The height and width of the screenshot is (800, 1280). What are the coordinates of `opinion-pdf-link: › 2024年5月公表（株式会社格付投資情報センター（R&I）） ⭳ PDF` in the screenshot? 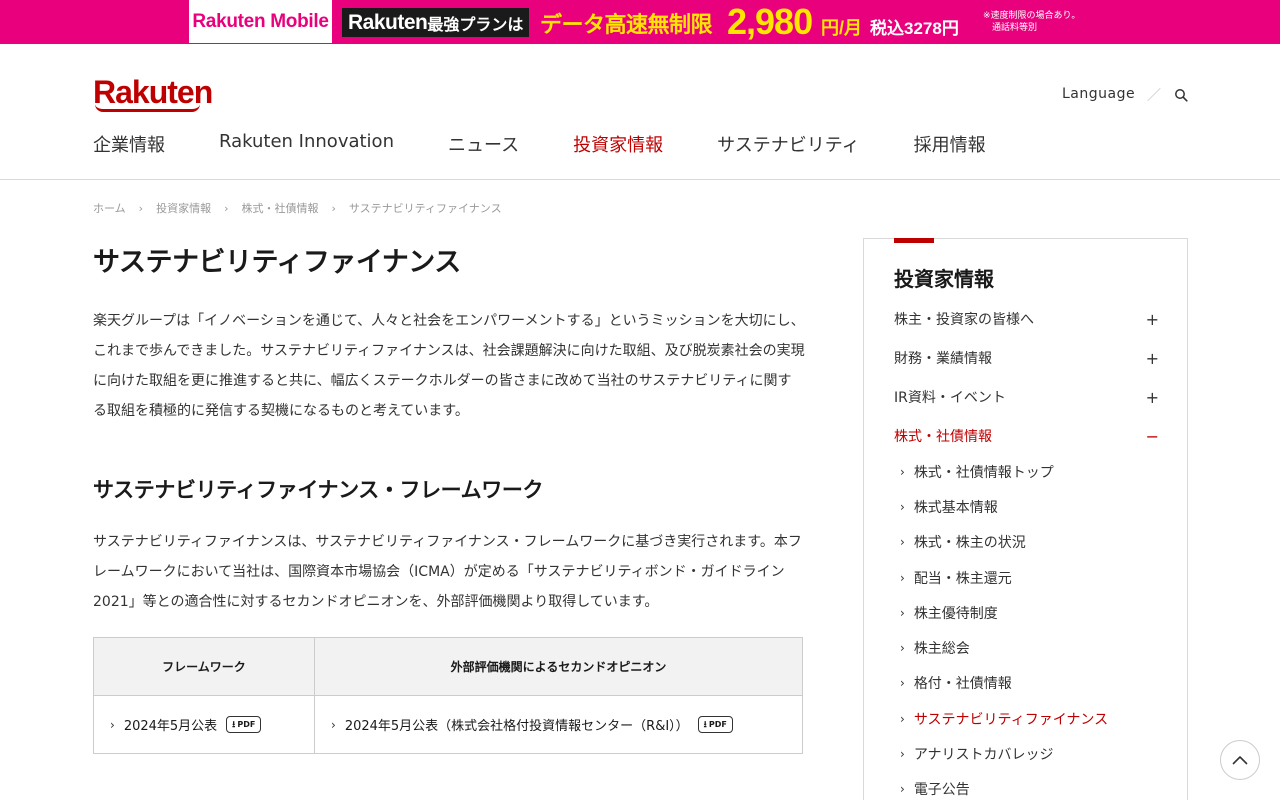 It's located at (558, 724).